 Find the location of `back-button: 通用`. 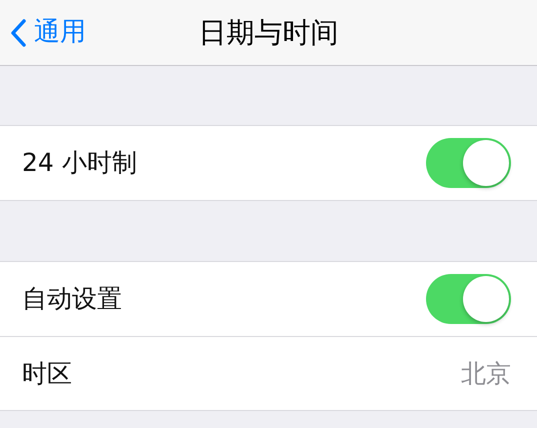

back-button: 通用 is located at coordinates (43, 33).